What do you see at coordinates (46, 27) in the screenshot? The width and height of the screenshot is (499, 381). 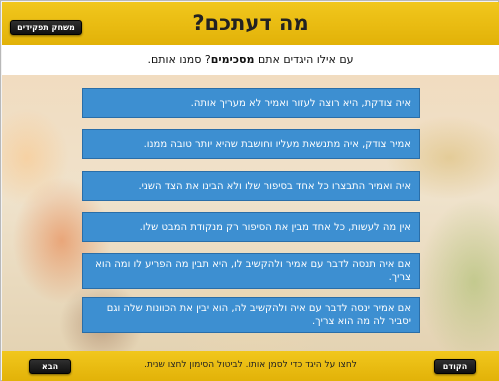 I see `roles-game-button: משחק תפקידים` at bounding box center [46, 27].